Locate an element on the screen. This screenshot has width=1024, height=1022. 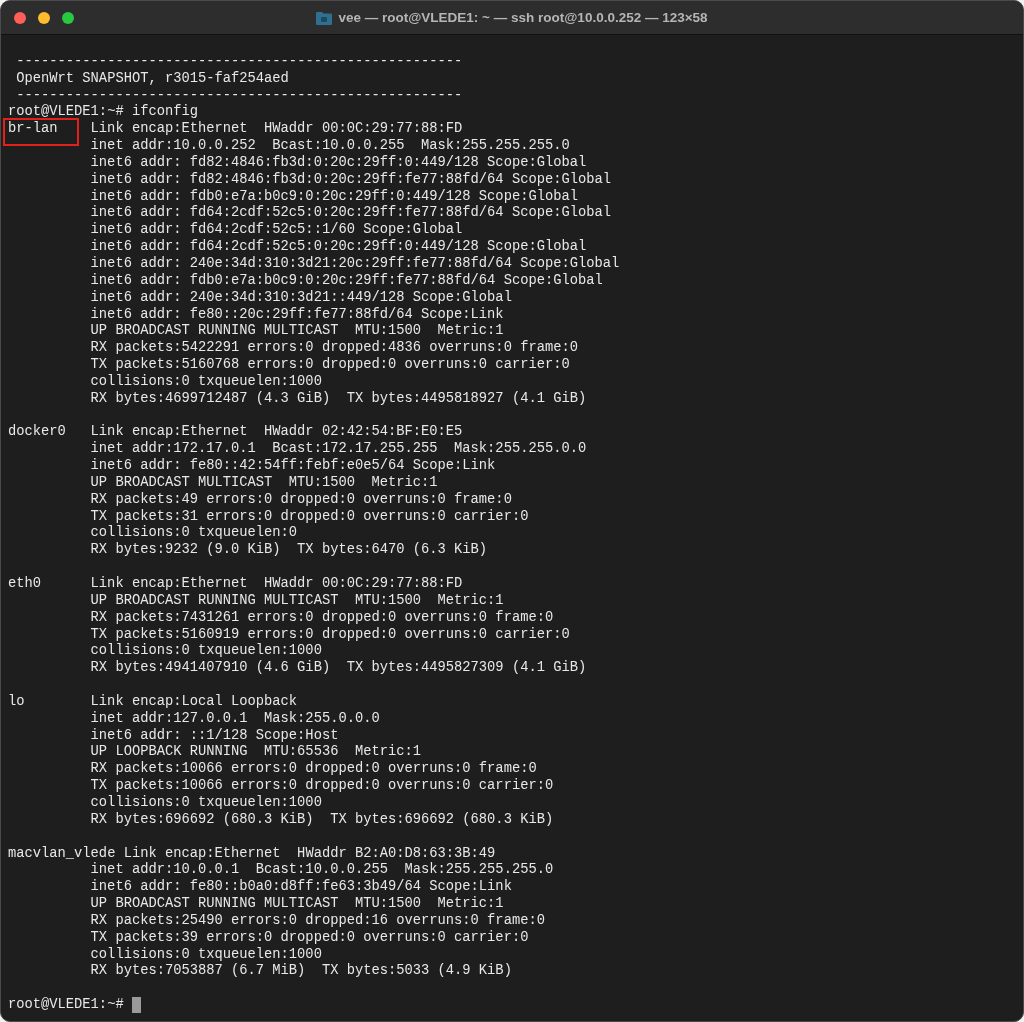
terminal-line: inet6 addr: fd64:2cdf:52c5::1/60 Scope:Global is located at coordinates (276, 230).